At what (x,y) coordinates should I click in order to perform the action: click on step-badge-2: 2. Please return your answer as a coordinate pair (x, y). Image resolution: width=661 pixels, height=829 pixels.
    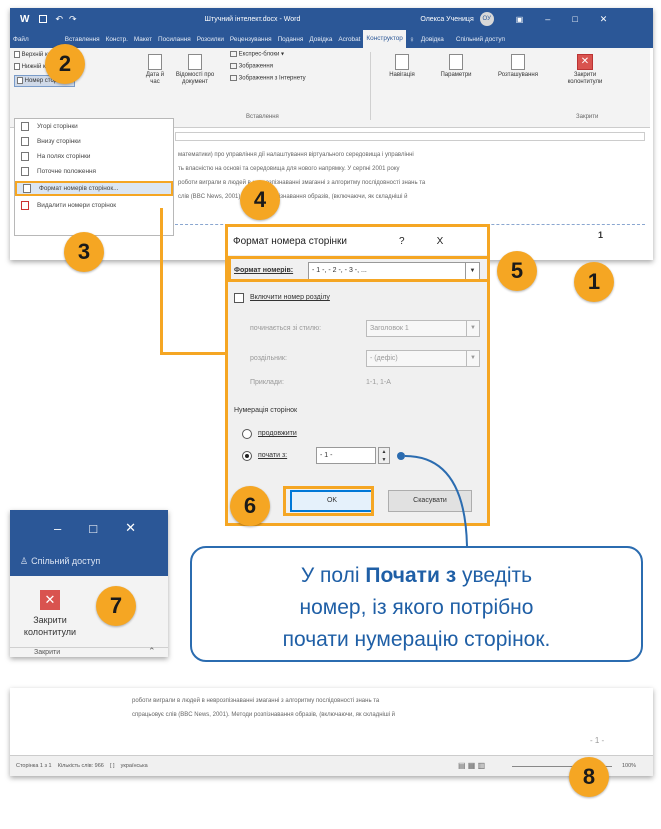
    Looking at the image, I should click on (65, 64).